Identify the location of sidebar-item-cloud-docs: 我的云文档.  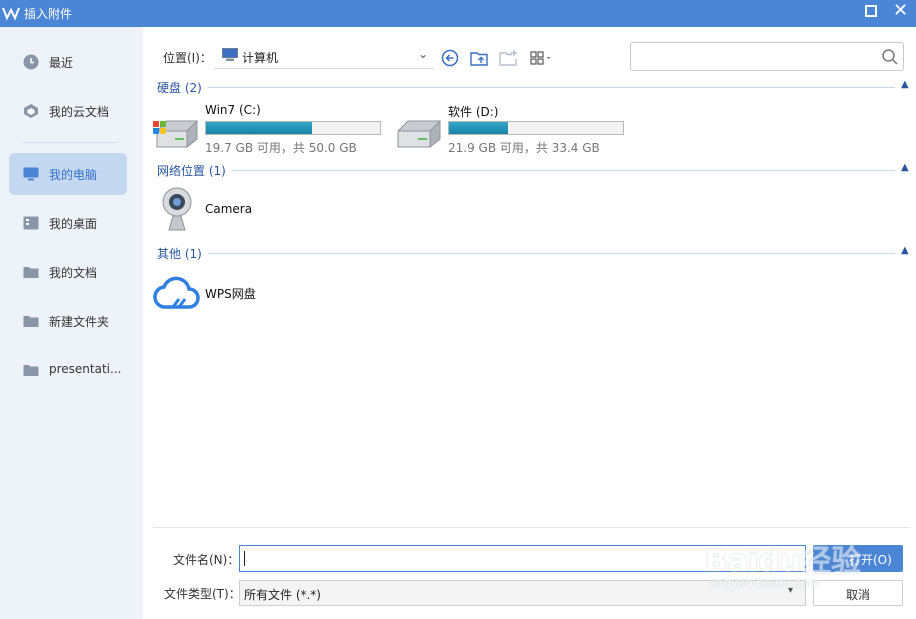
(68, 111).